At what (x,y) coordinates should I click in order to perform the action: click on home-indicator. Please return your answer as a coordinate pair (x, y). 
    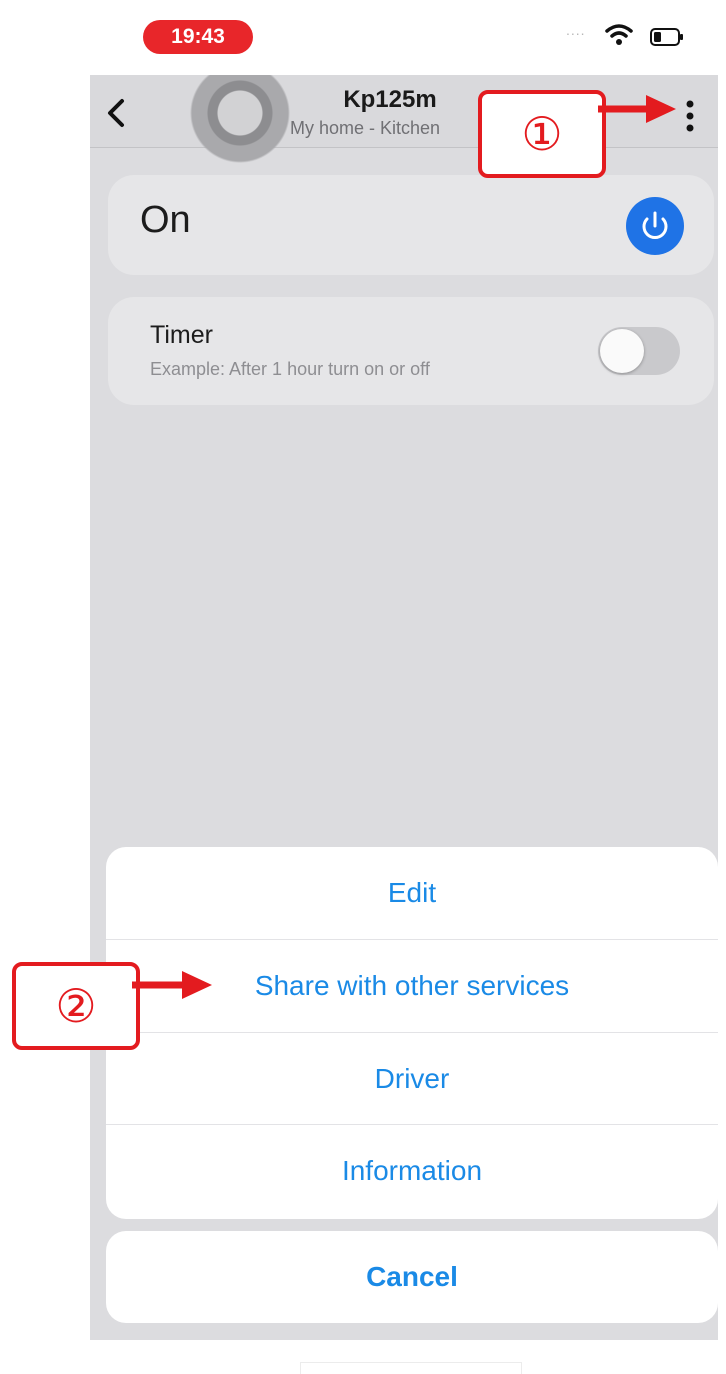
    Looking at the image, I should click on (411, 1368).